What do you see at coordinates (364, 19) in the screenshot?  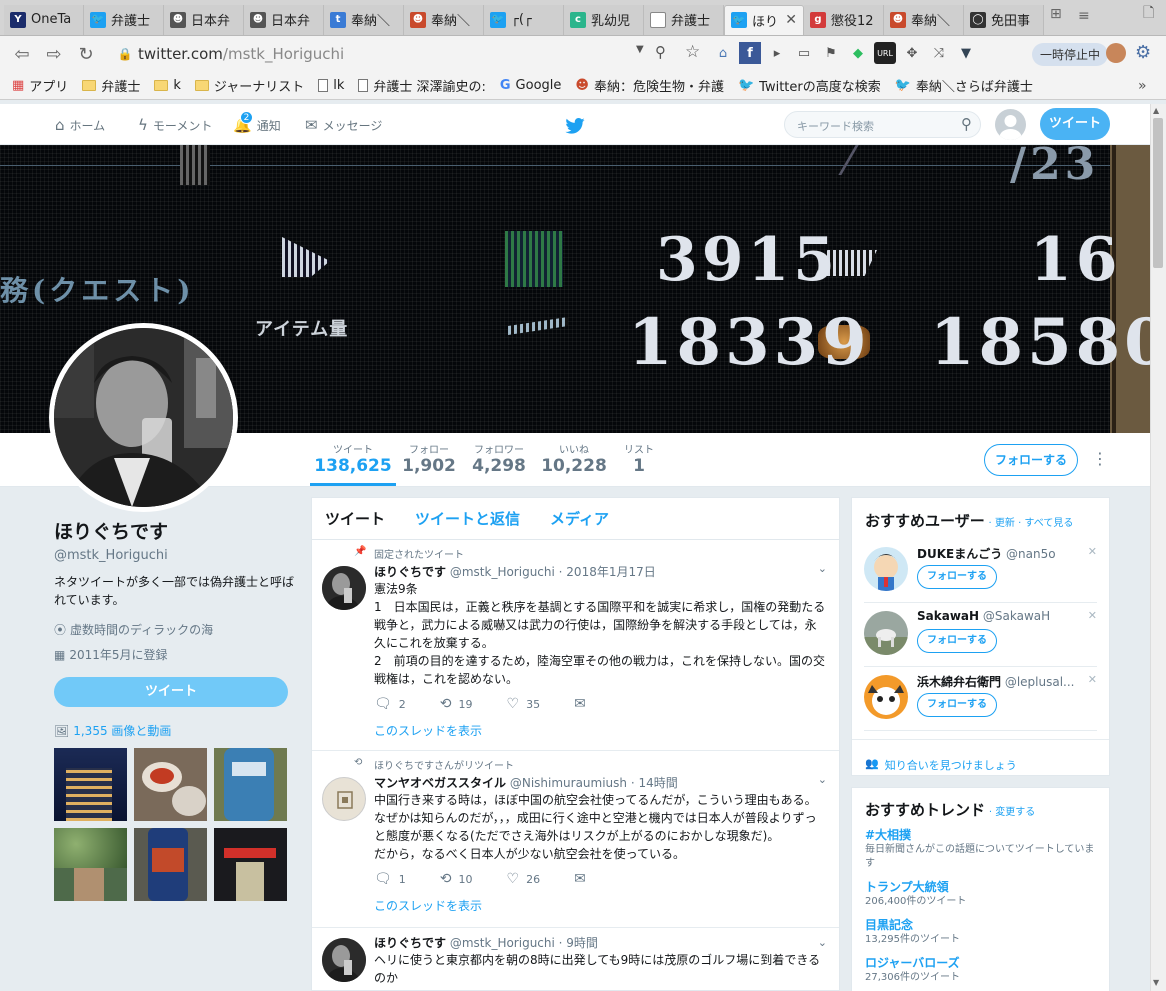 I see `browser-tab: t 奉納＼` at bounding box center [364, 19].